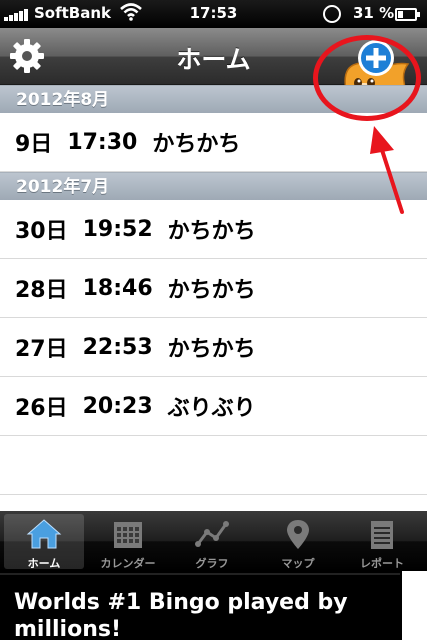 The width and height of the screenshot is (427, 640). I want to click on entry-label: ぶりぶり, so click(211, 408).